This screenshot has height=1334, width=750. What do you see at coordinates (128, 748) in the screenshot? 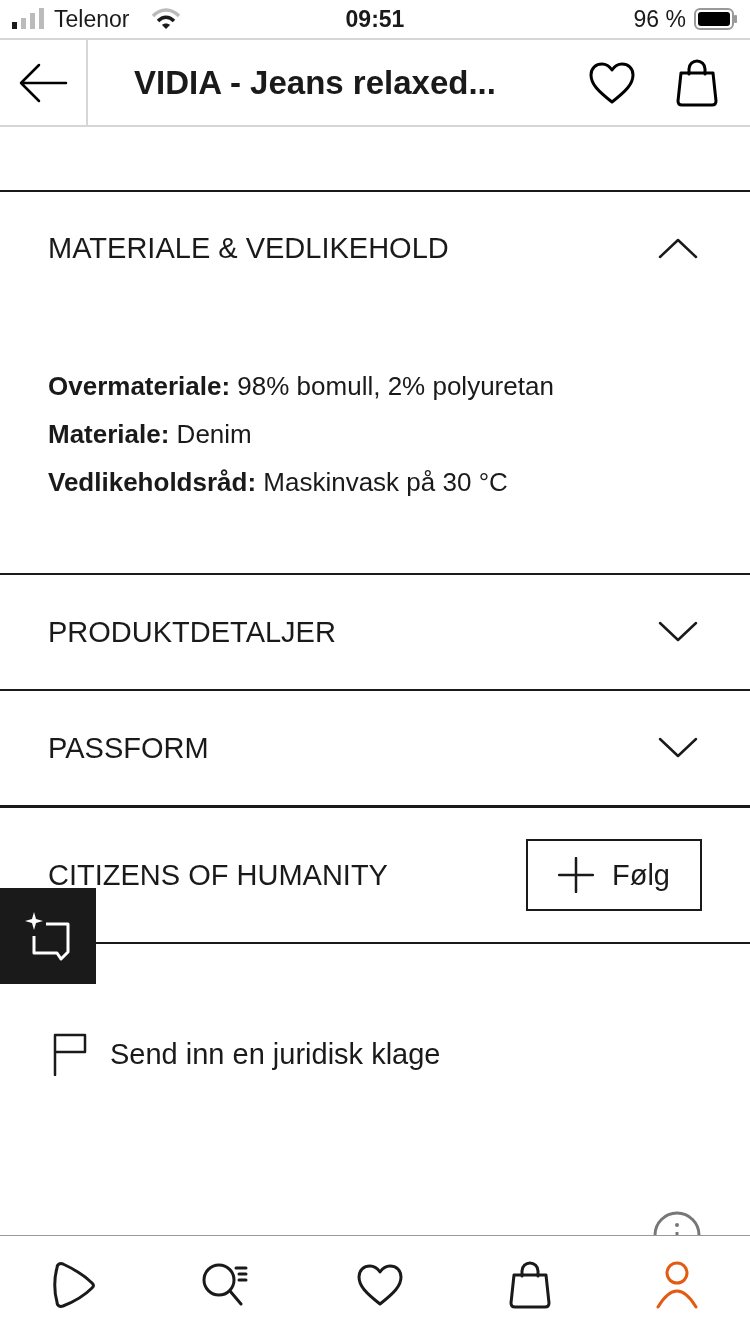
I see `section-title: PASSFORM` at bounding box center [128, 748].